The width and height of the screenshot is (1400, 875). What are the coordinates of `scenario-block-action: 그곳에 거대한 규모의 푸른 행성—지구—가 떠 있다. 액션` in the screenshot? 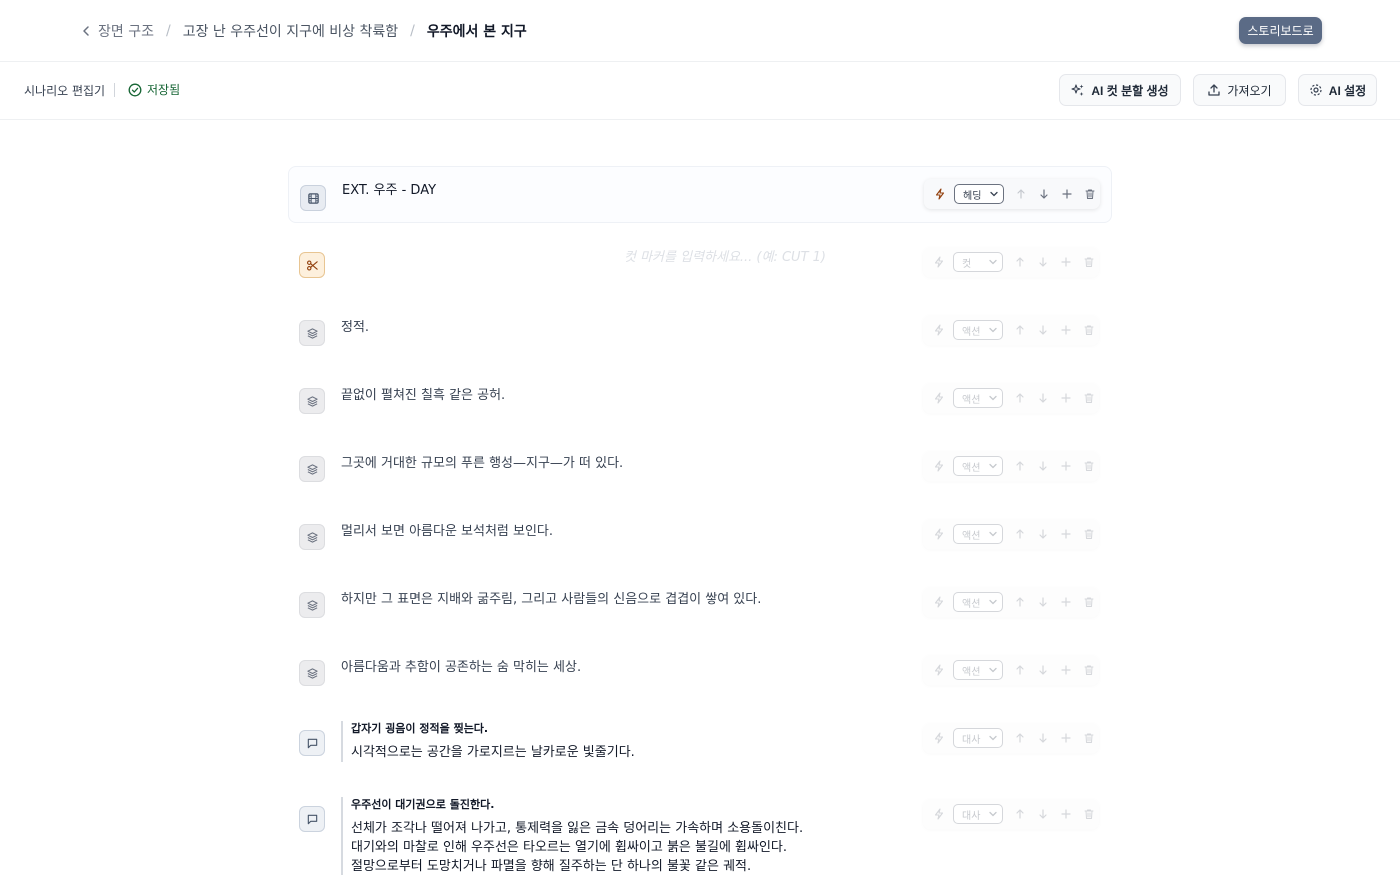 It's located at (700, 466).